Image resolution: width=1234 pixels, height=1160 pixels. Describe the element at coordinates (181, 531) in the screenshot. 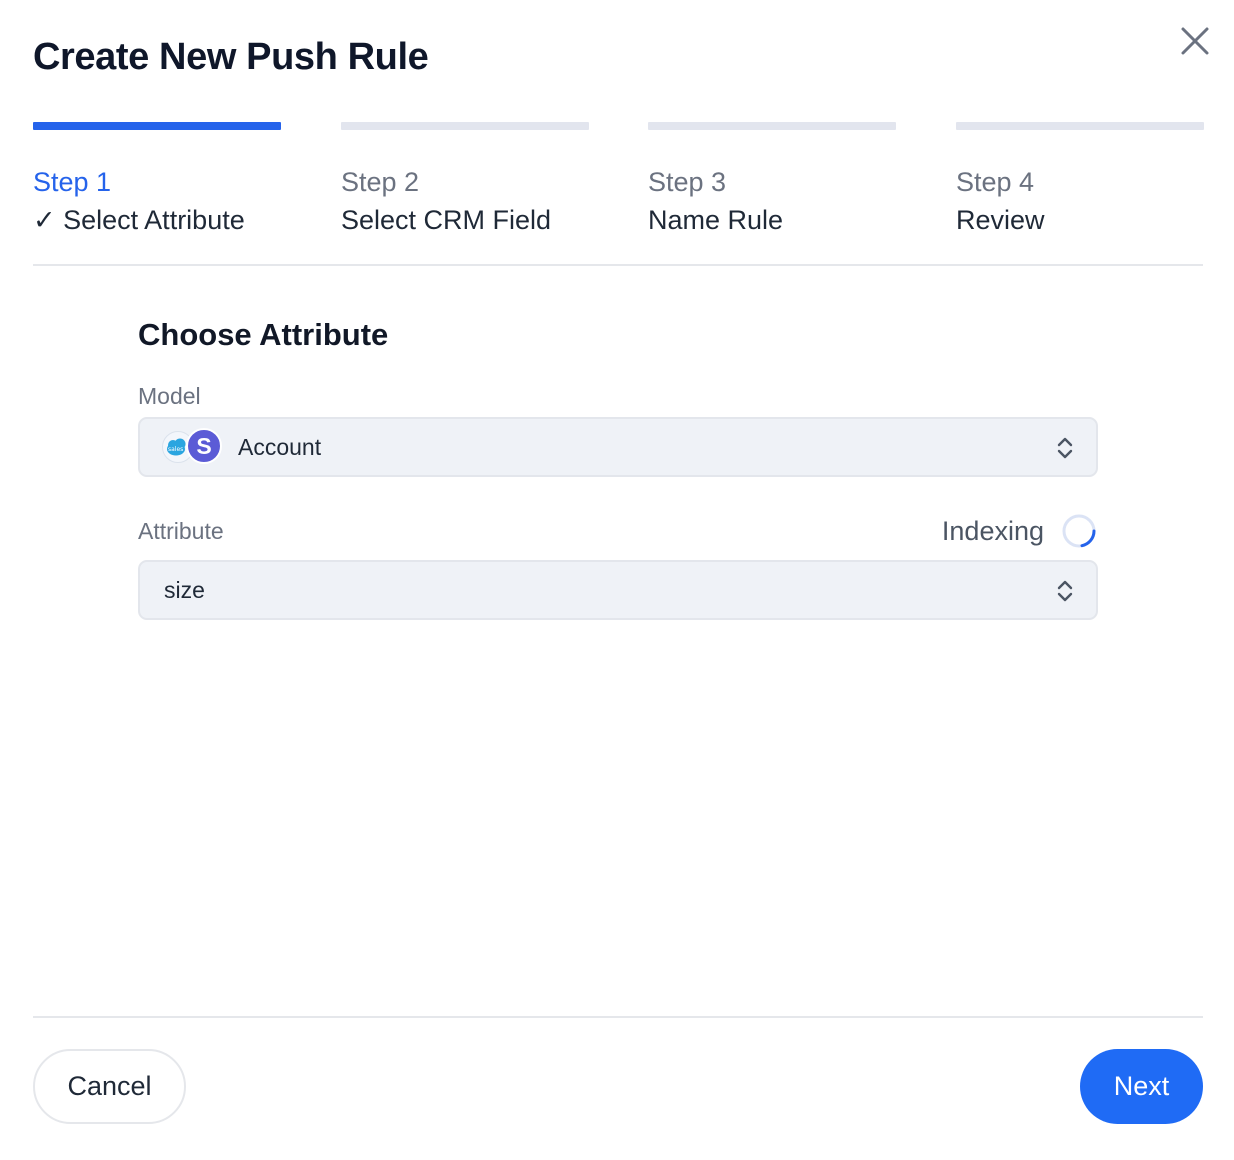

I see `attribute-label: Attribute` at that location.